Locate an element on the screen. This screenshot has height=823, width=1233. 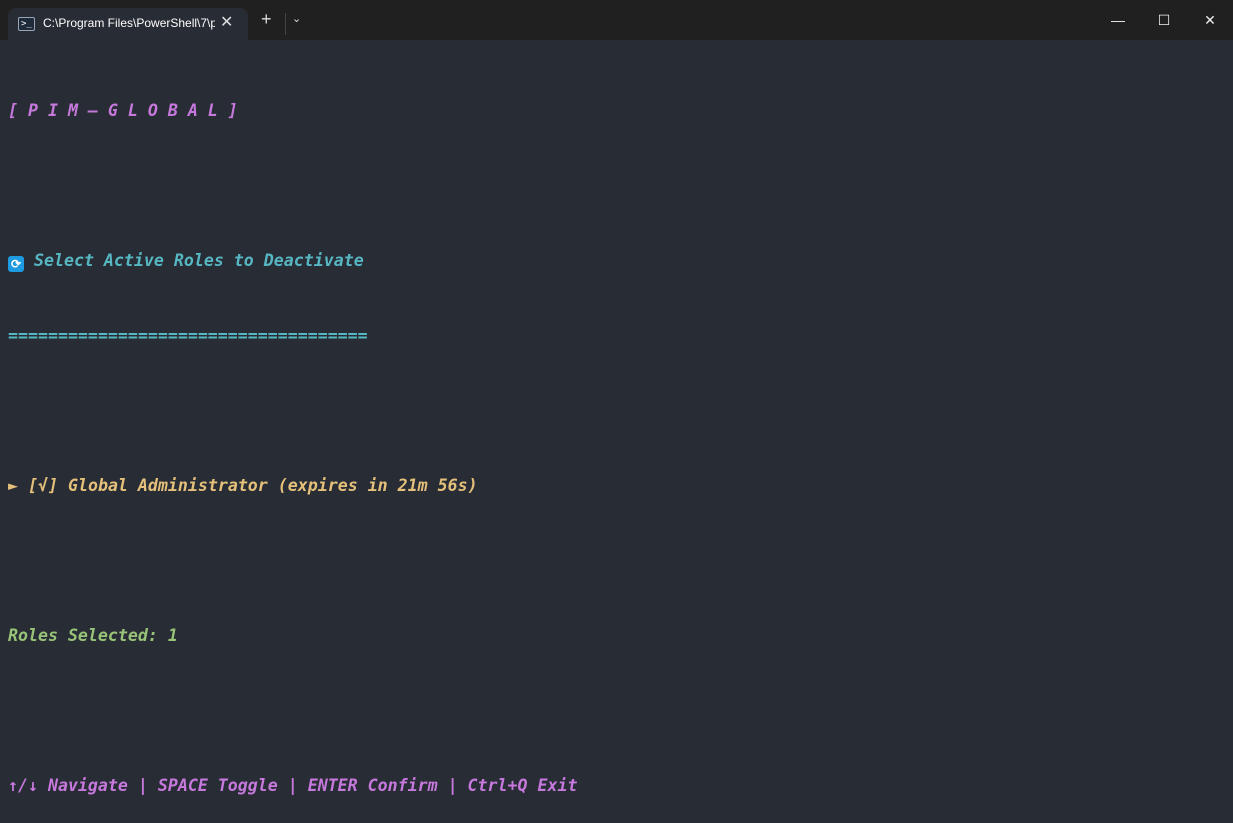
powershell-icon: >_ is located at coordinates (26, 24).